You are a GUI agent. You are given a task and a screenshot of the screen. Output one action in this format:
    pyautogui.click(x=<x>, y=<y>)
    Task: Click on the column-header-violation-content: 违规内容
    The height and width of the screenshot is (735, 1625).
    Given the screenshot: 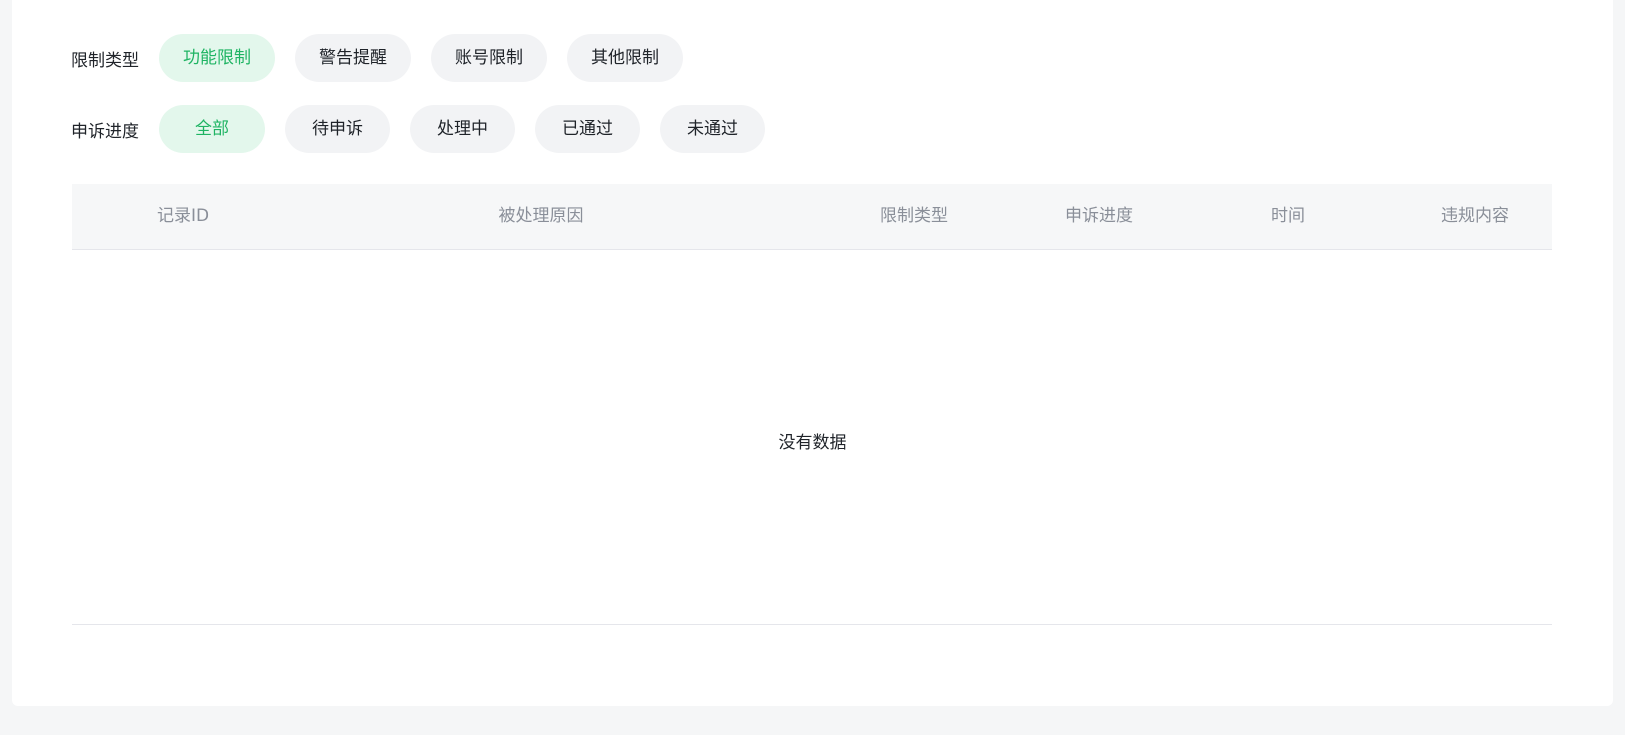 What is the action you would take?
    pyautogui.click(x=1475, y=216)
    